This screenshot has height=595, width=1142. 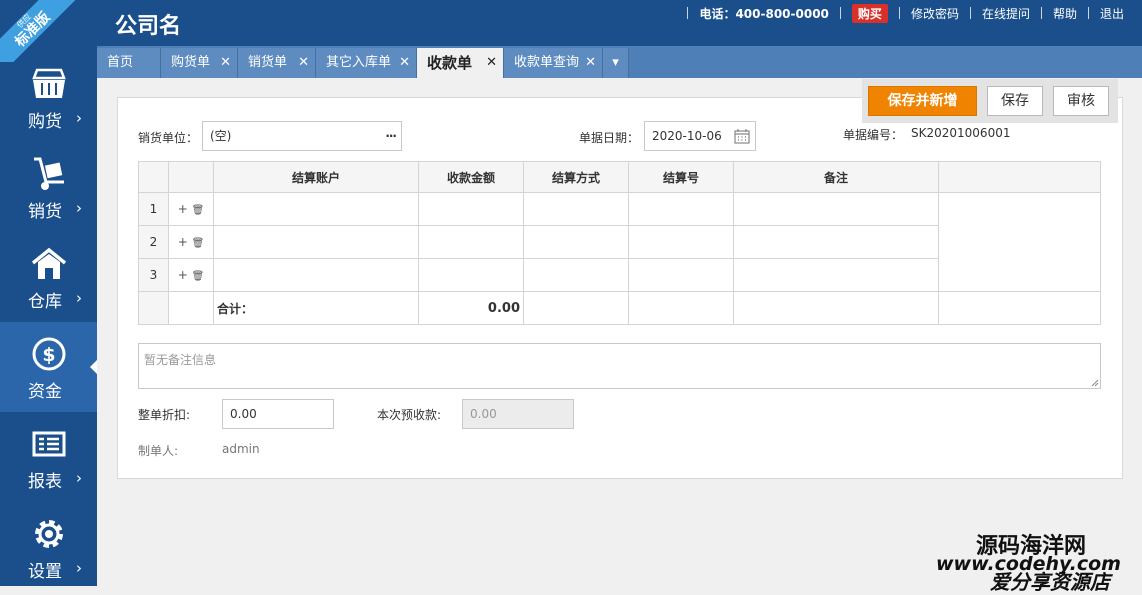 What do you see at coordinates (1015, 101) in the screenshot?
I see `save-button: 保存` at bounding box center [1015, 101].